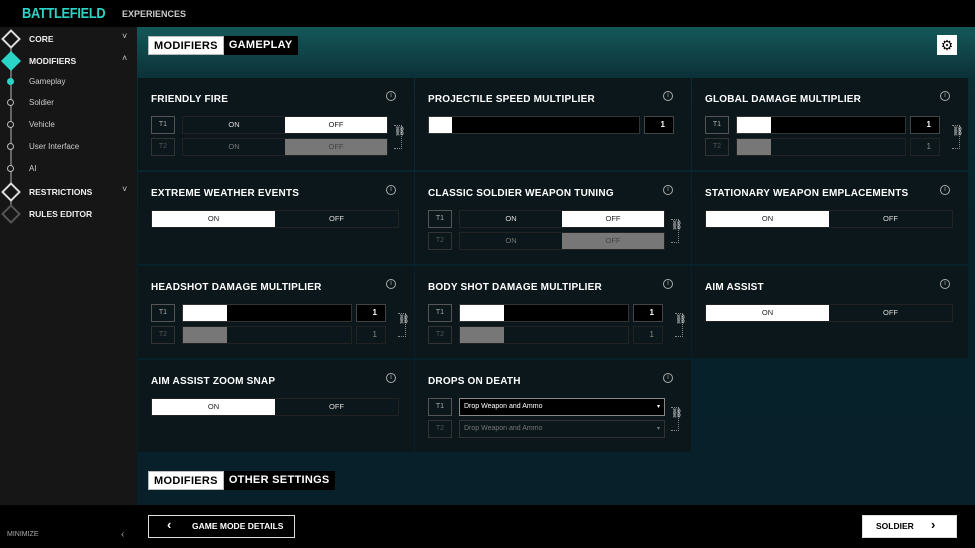 Image resolution: width=975 pixels, height=548 pixels. I want to click on sidebar-item-soldier: Soldier, so click(68, 103).